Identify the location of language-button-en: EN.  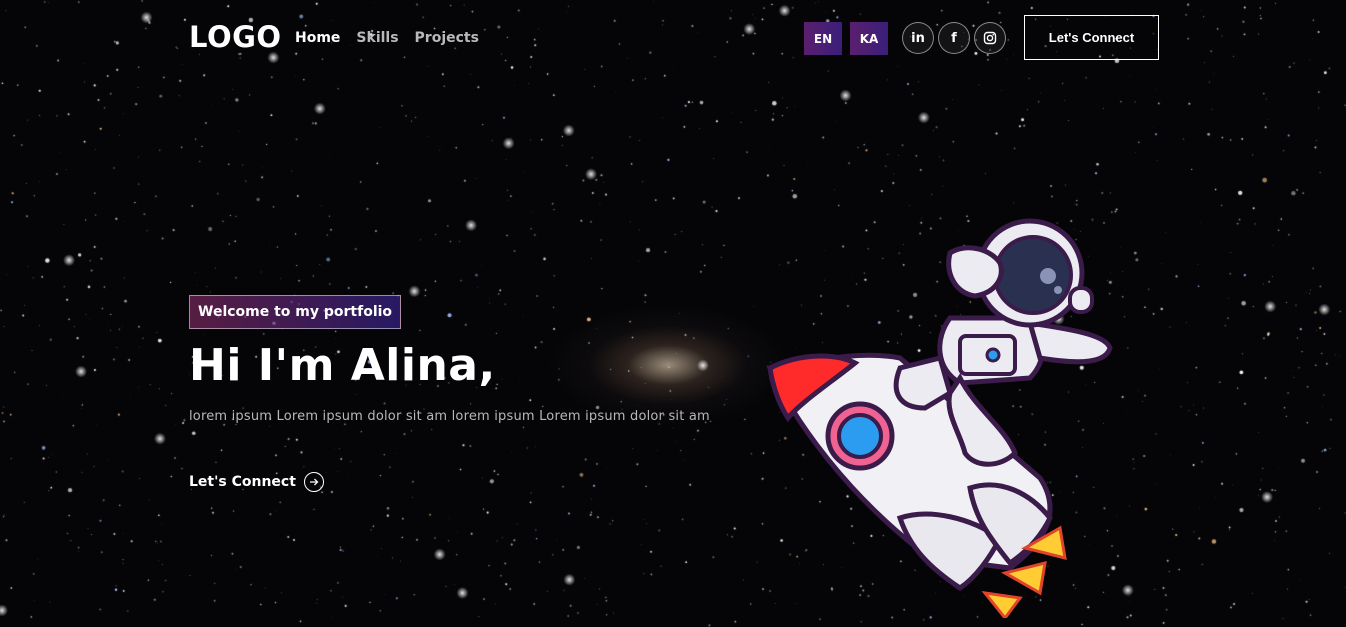
(823, 38).